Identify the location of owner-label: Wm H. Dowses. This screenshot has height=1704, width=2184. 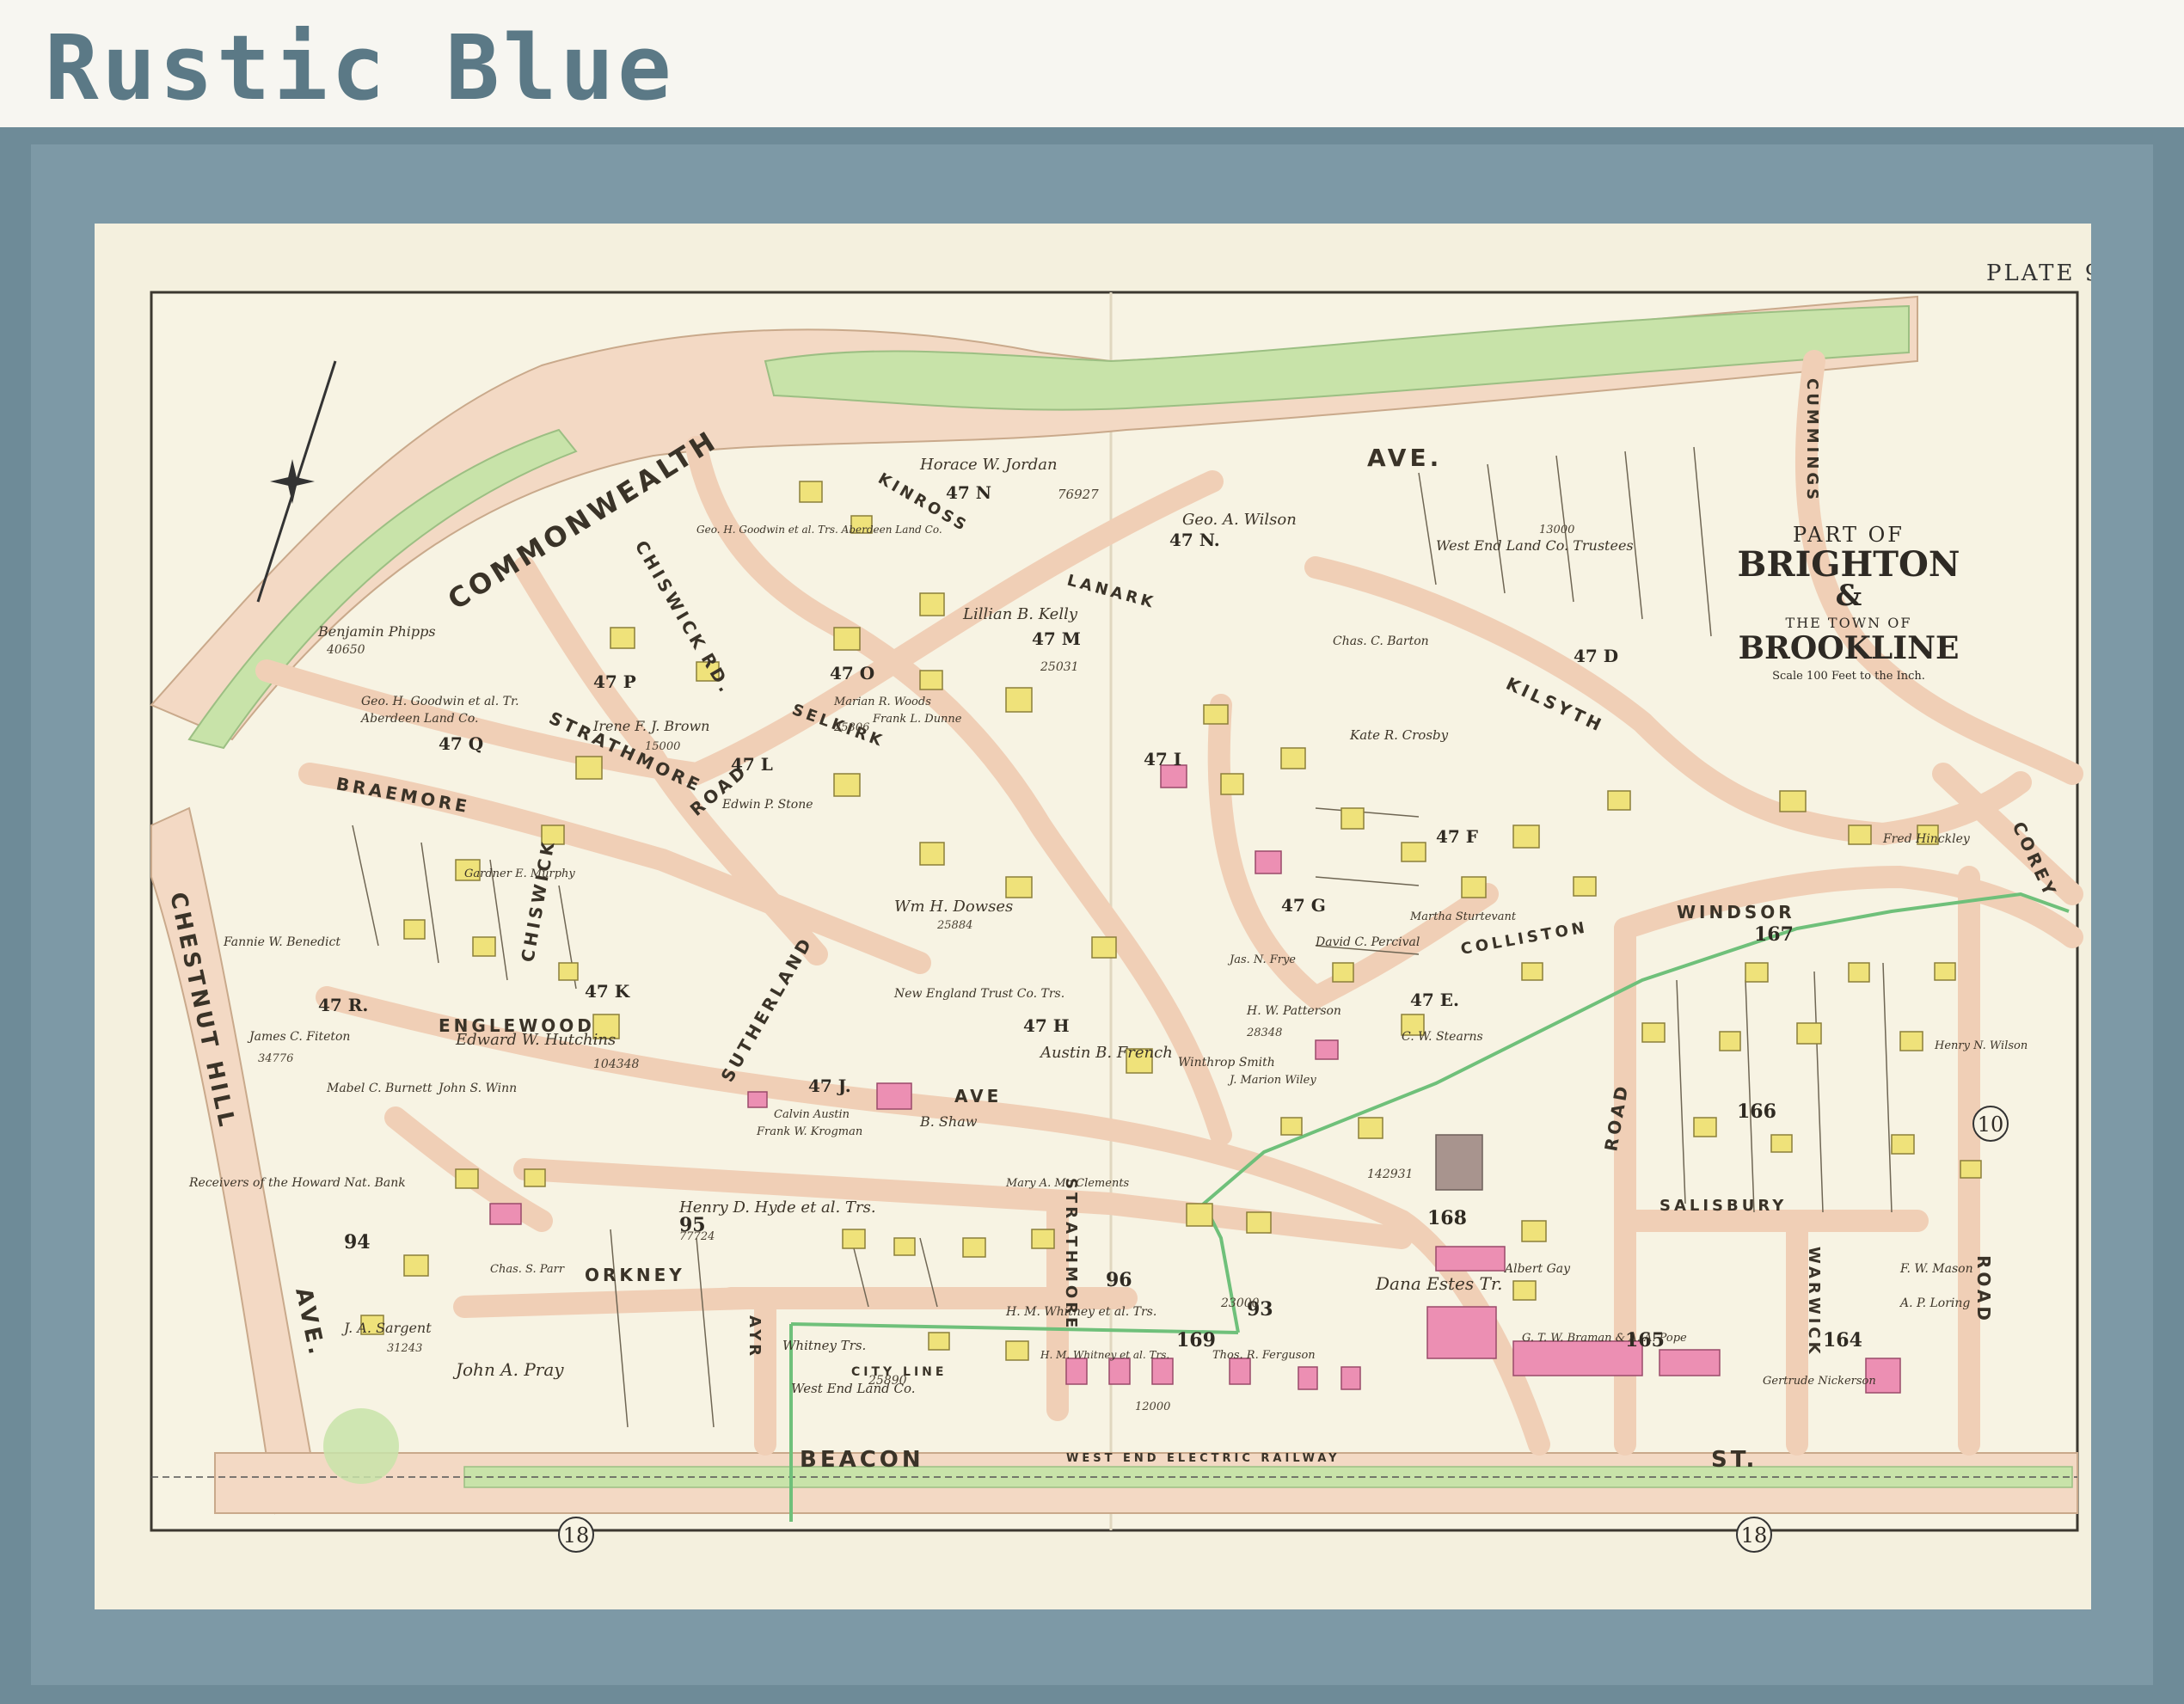
(954, 907).